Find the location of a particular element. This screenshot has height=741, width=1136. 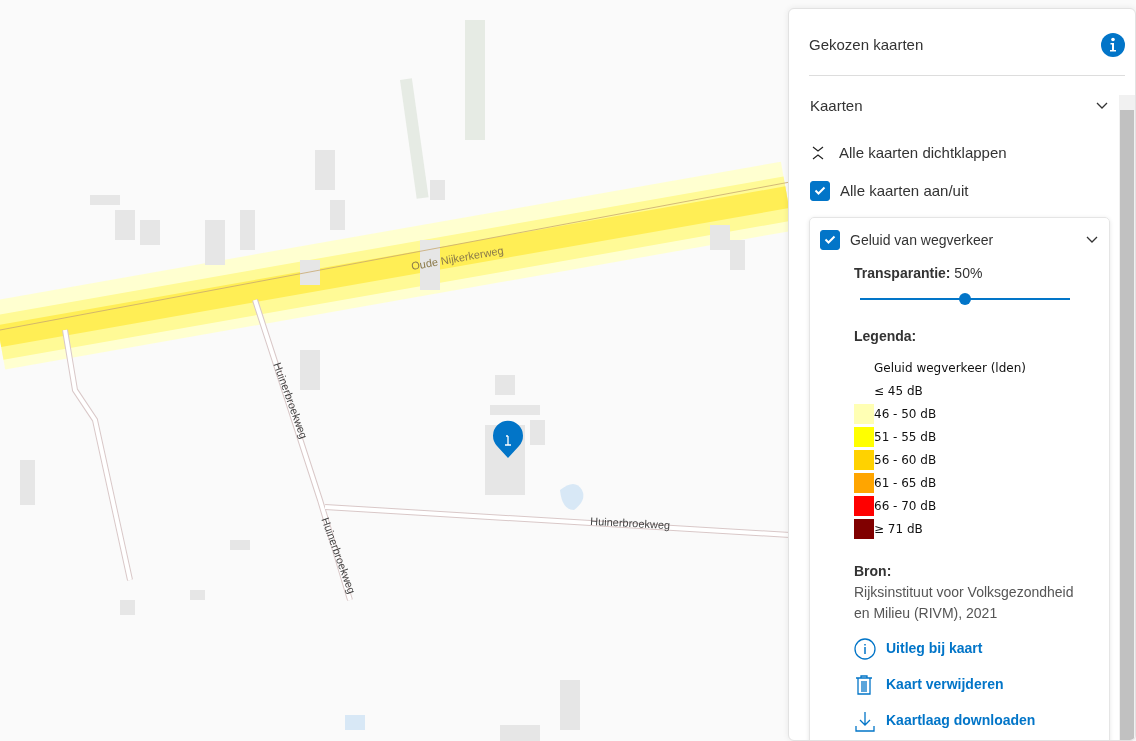

legend-label: 61 - 65 dB is located at coordinates (905, 483).